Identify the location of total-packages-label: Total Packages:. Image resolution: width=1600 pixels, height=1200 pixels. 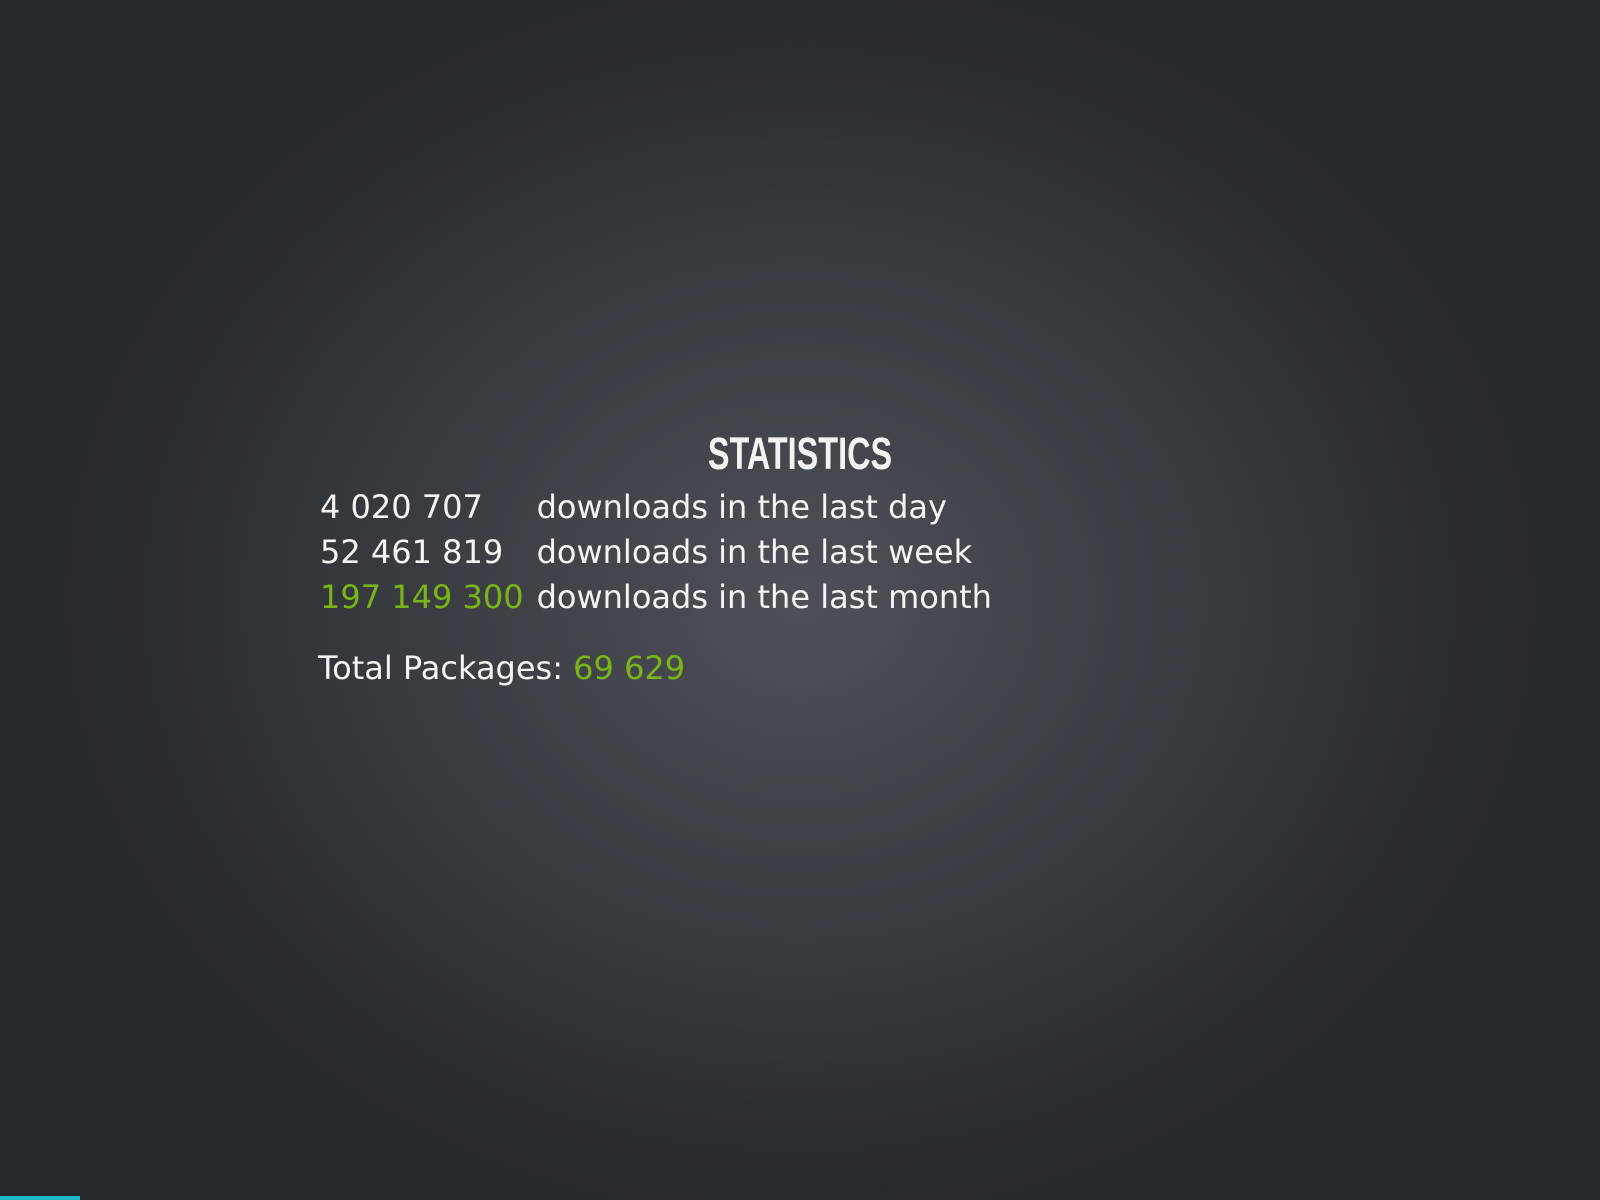
(440, 668).